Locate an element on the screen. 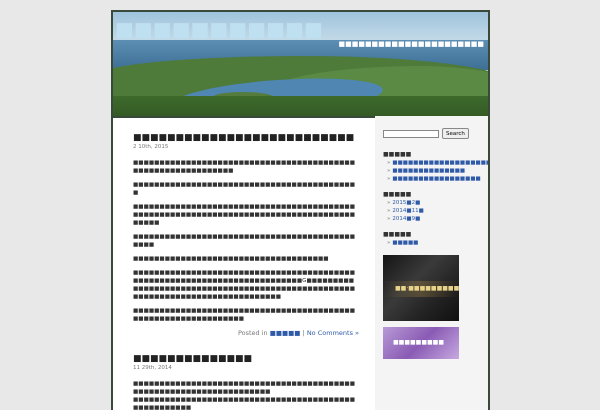 This screenshot has height=410, width=600. archives-widget: ■■■■■ 2015■2■ 2014■11■ 2014■9■ is located at coordinates (431, 206).